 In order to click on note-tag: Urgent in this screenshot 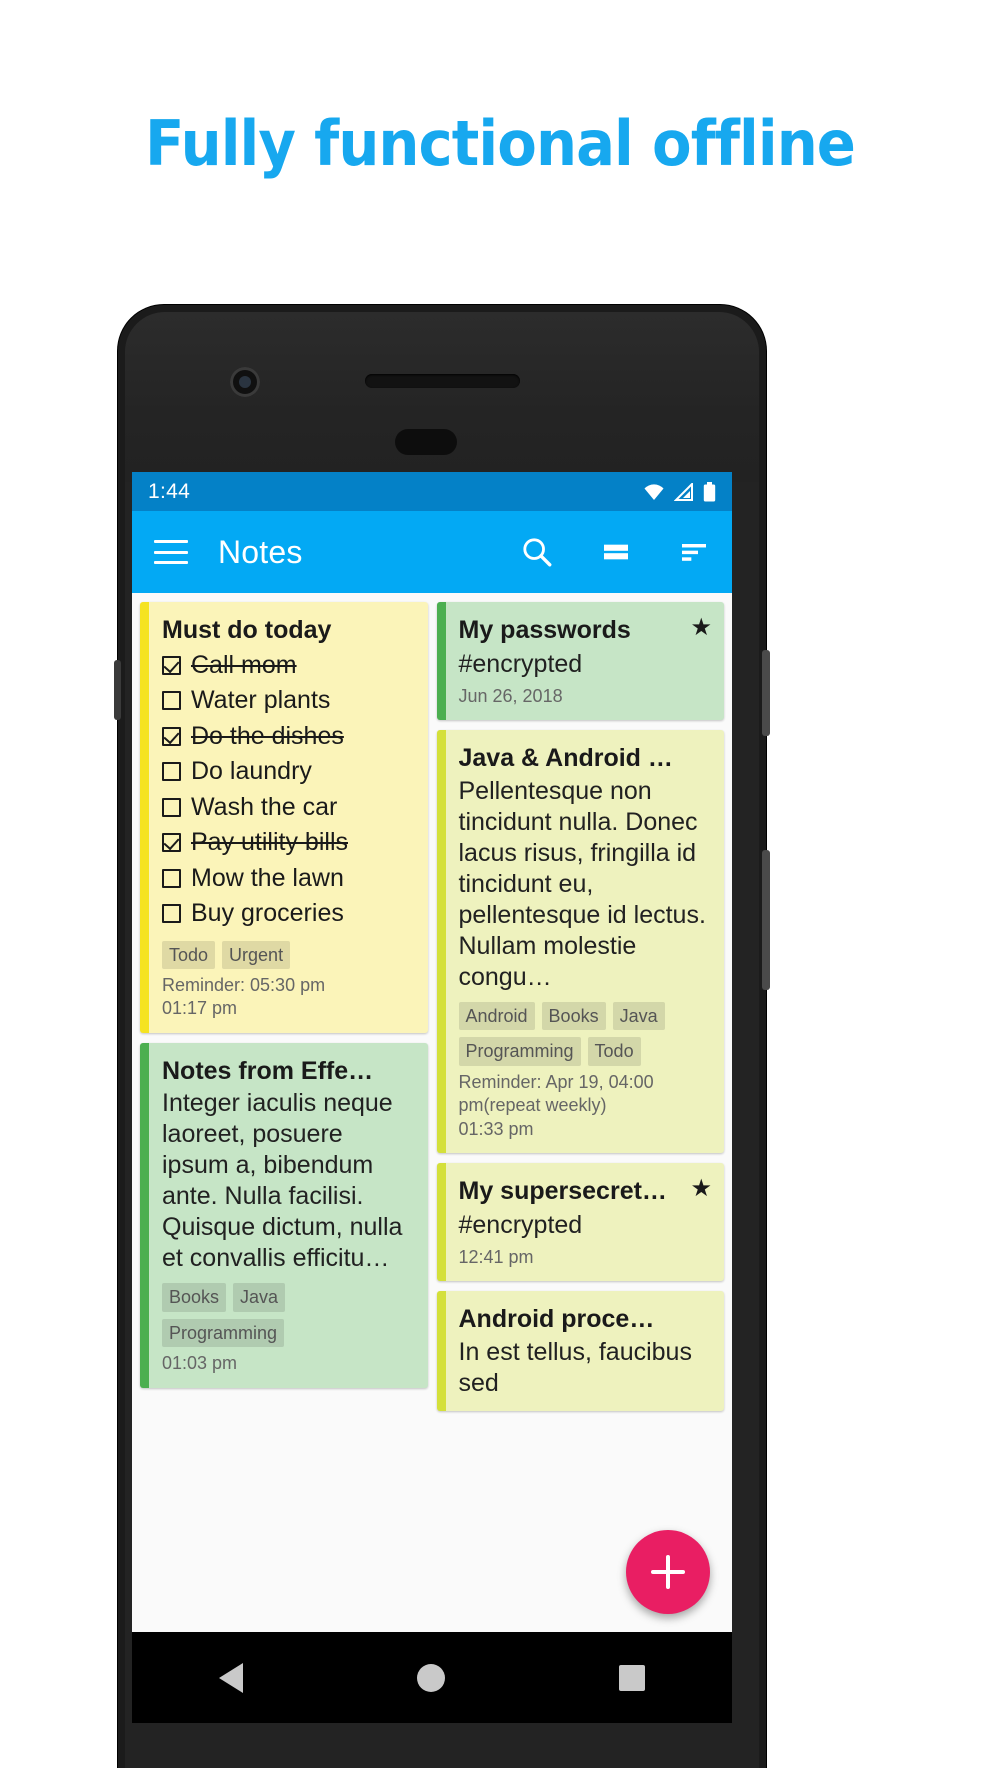, I will do `click(256, 954)`.